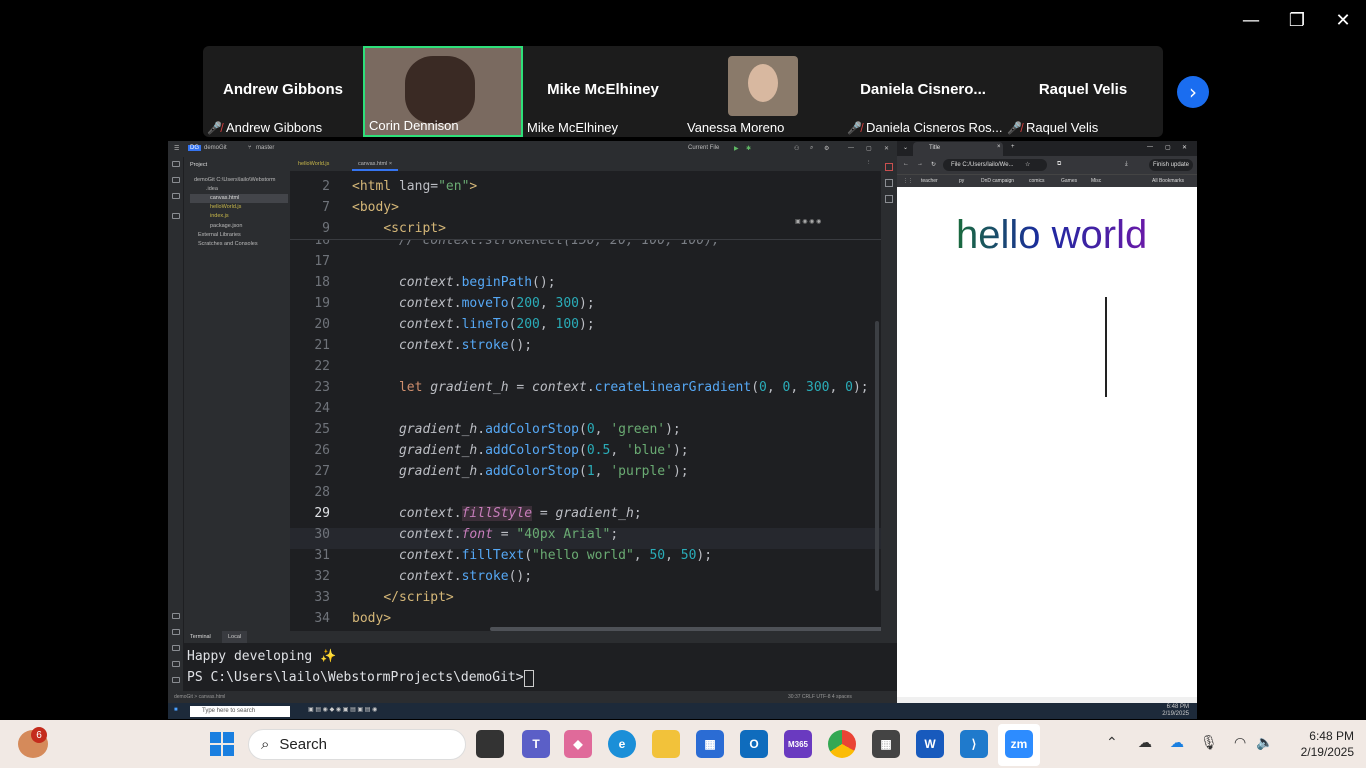 The height and width of the screenshot is (768, 1366). What do you see at coordinates (796, 148) in the screenshot?
I see `profile-icon: ⚇` at bounding box center [796, 148].